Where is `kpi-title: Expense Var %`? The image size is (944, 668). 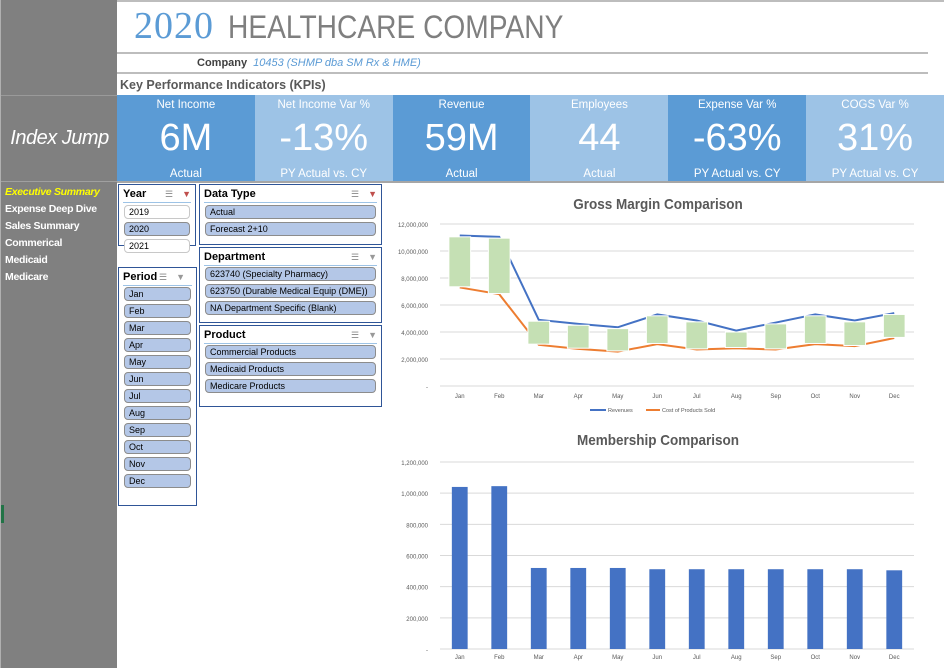 kpi-title: Expense Var % is located at coordinates (737, 105).